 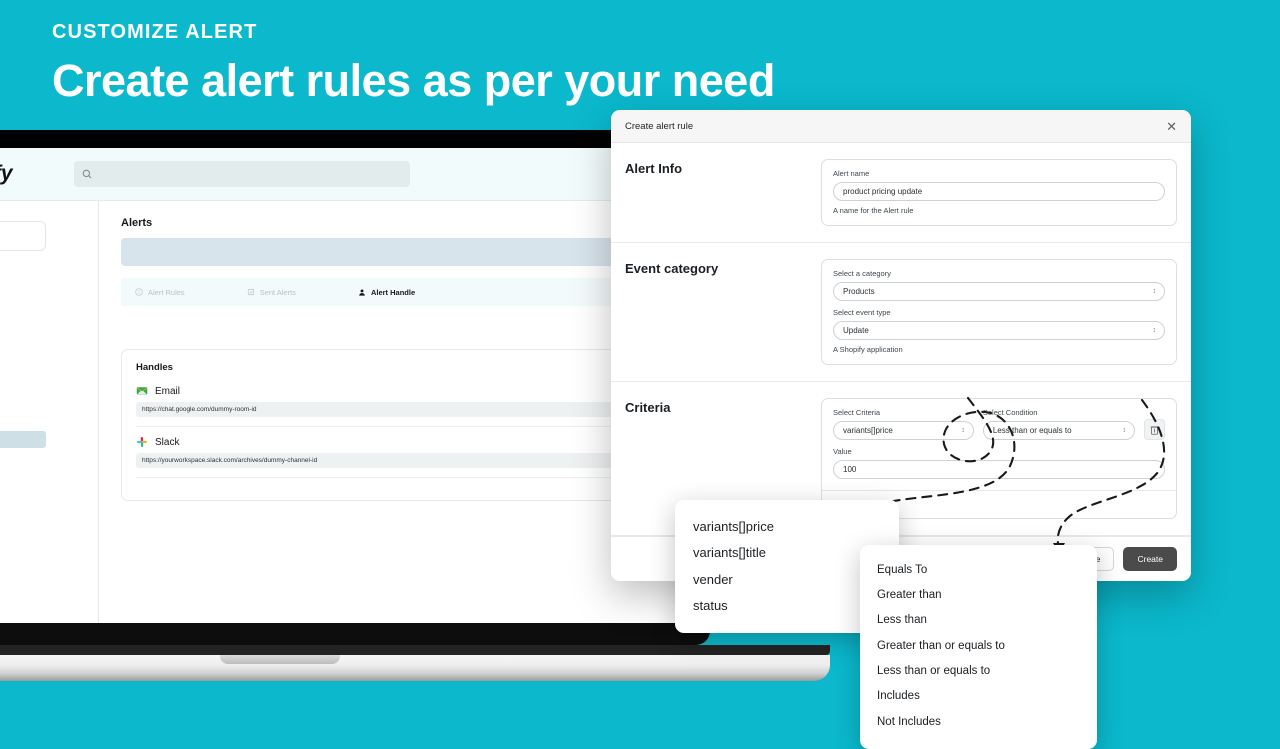 What do you see at coordinates (155, 32) in the screenshot?
I see `hero-kicker: CUSTOMIZE ALERT` at bounding box center [155, 32].